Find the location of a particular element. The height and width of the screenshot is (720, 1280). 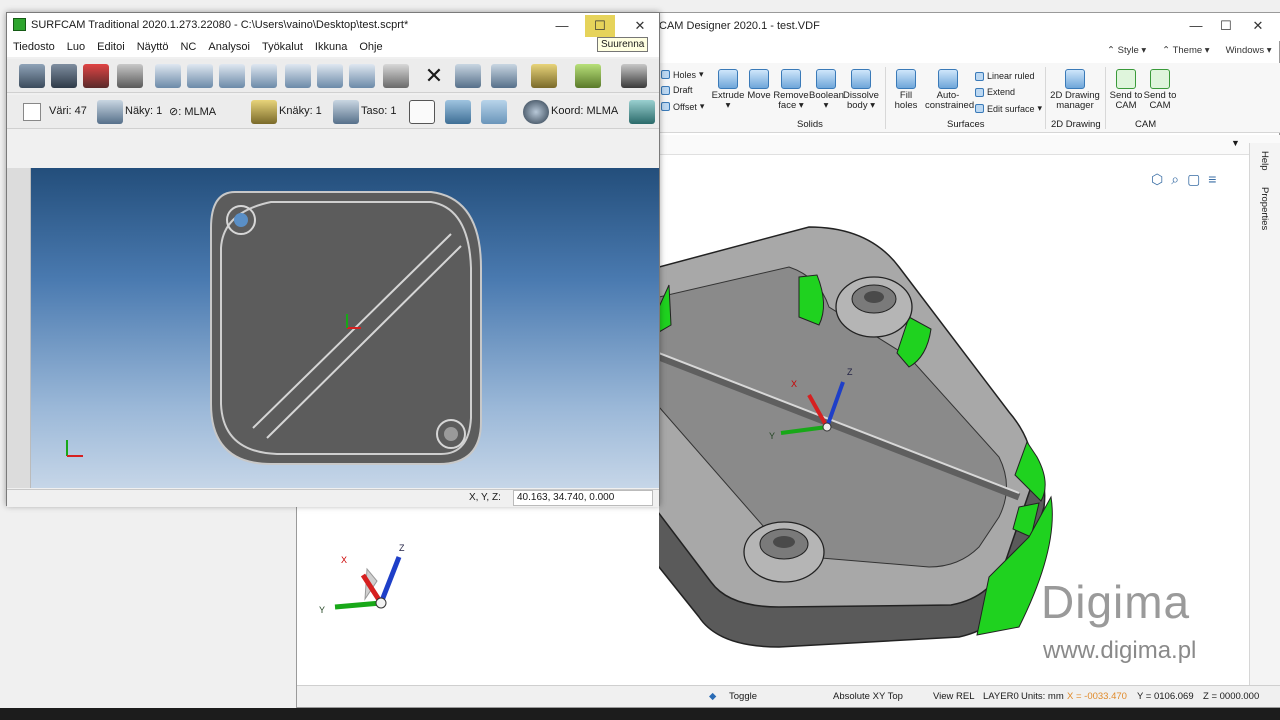

linear-ruled-button: Linear ruled is located at coordinates (1005, 76).